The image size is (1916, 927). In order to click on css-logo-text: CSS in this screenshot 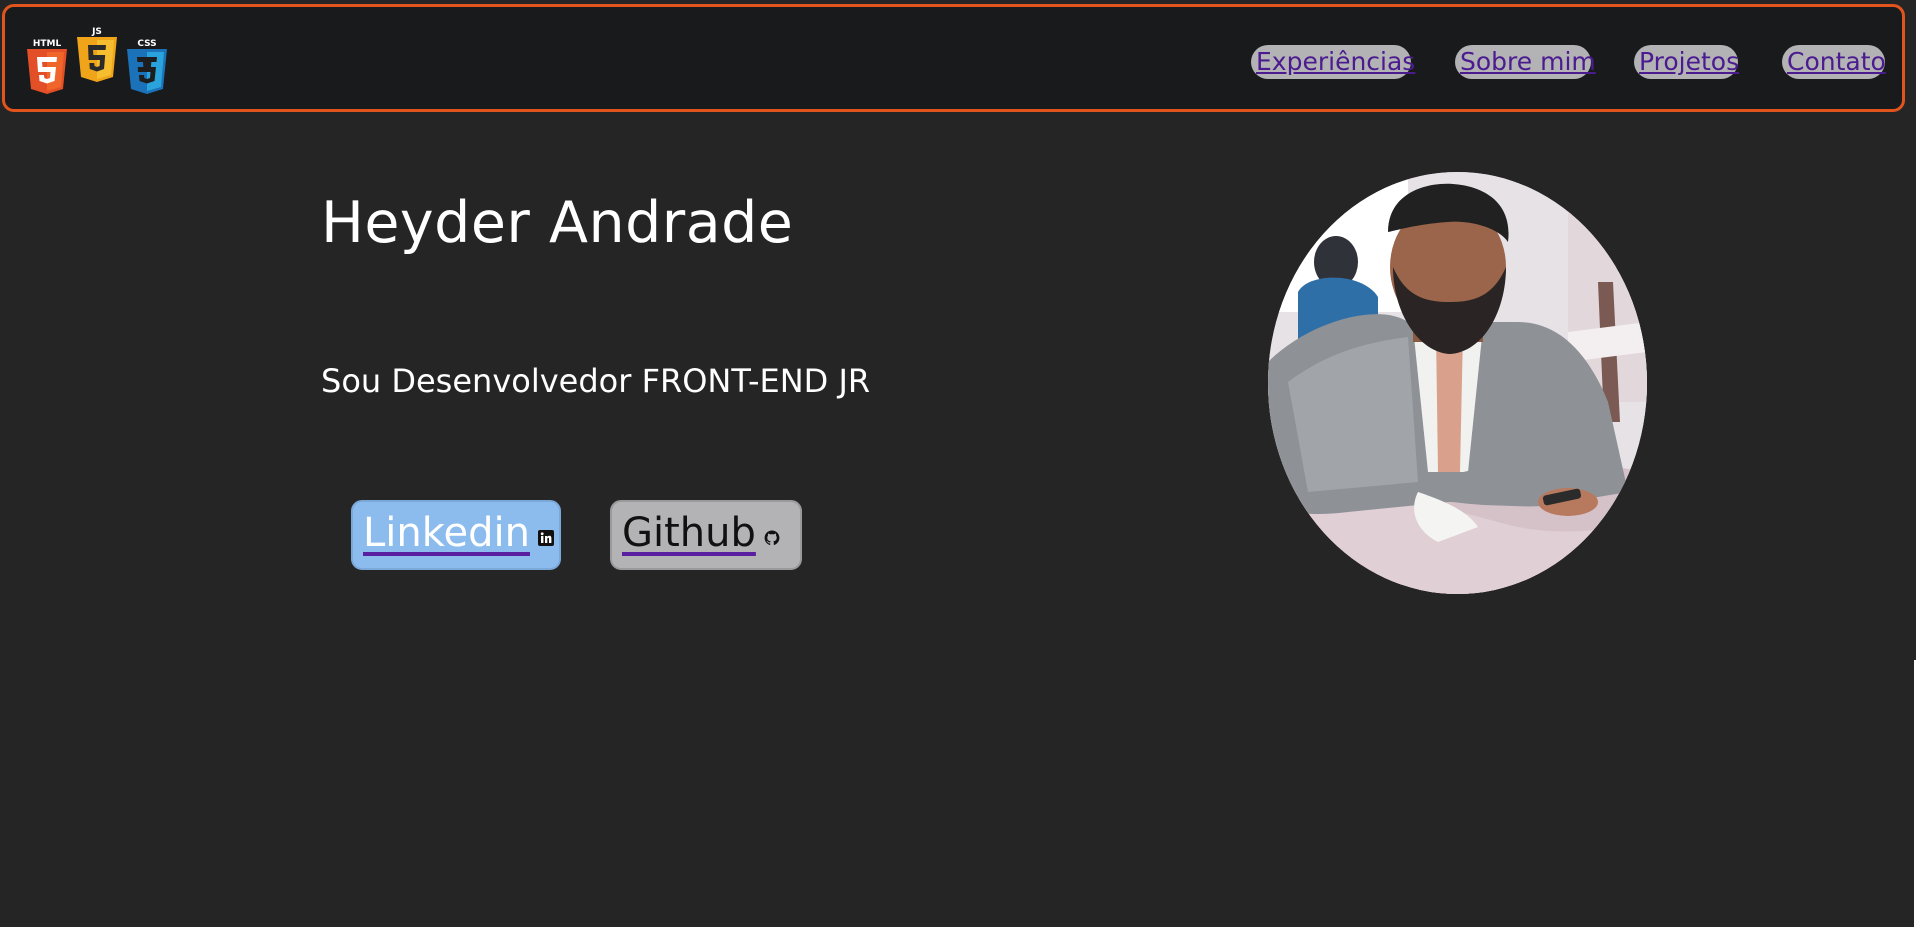, I will do `click(146, 44)`.